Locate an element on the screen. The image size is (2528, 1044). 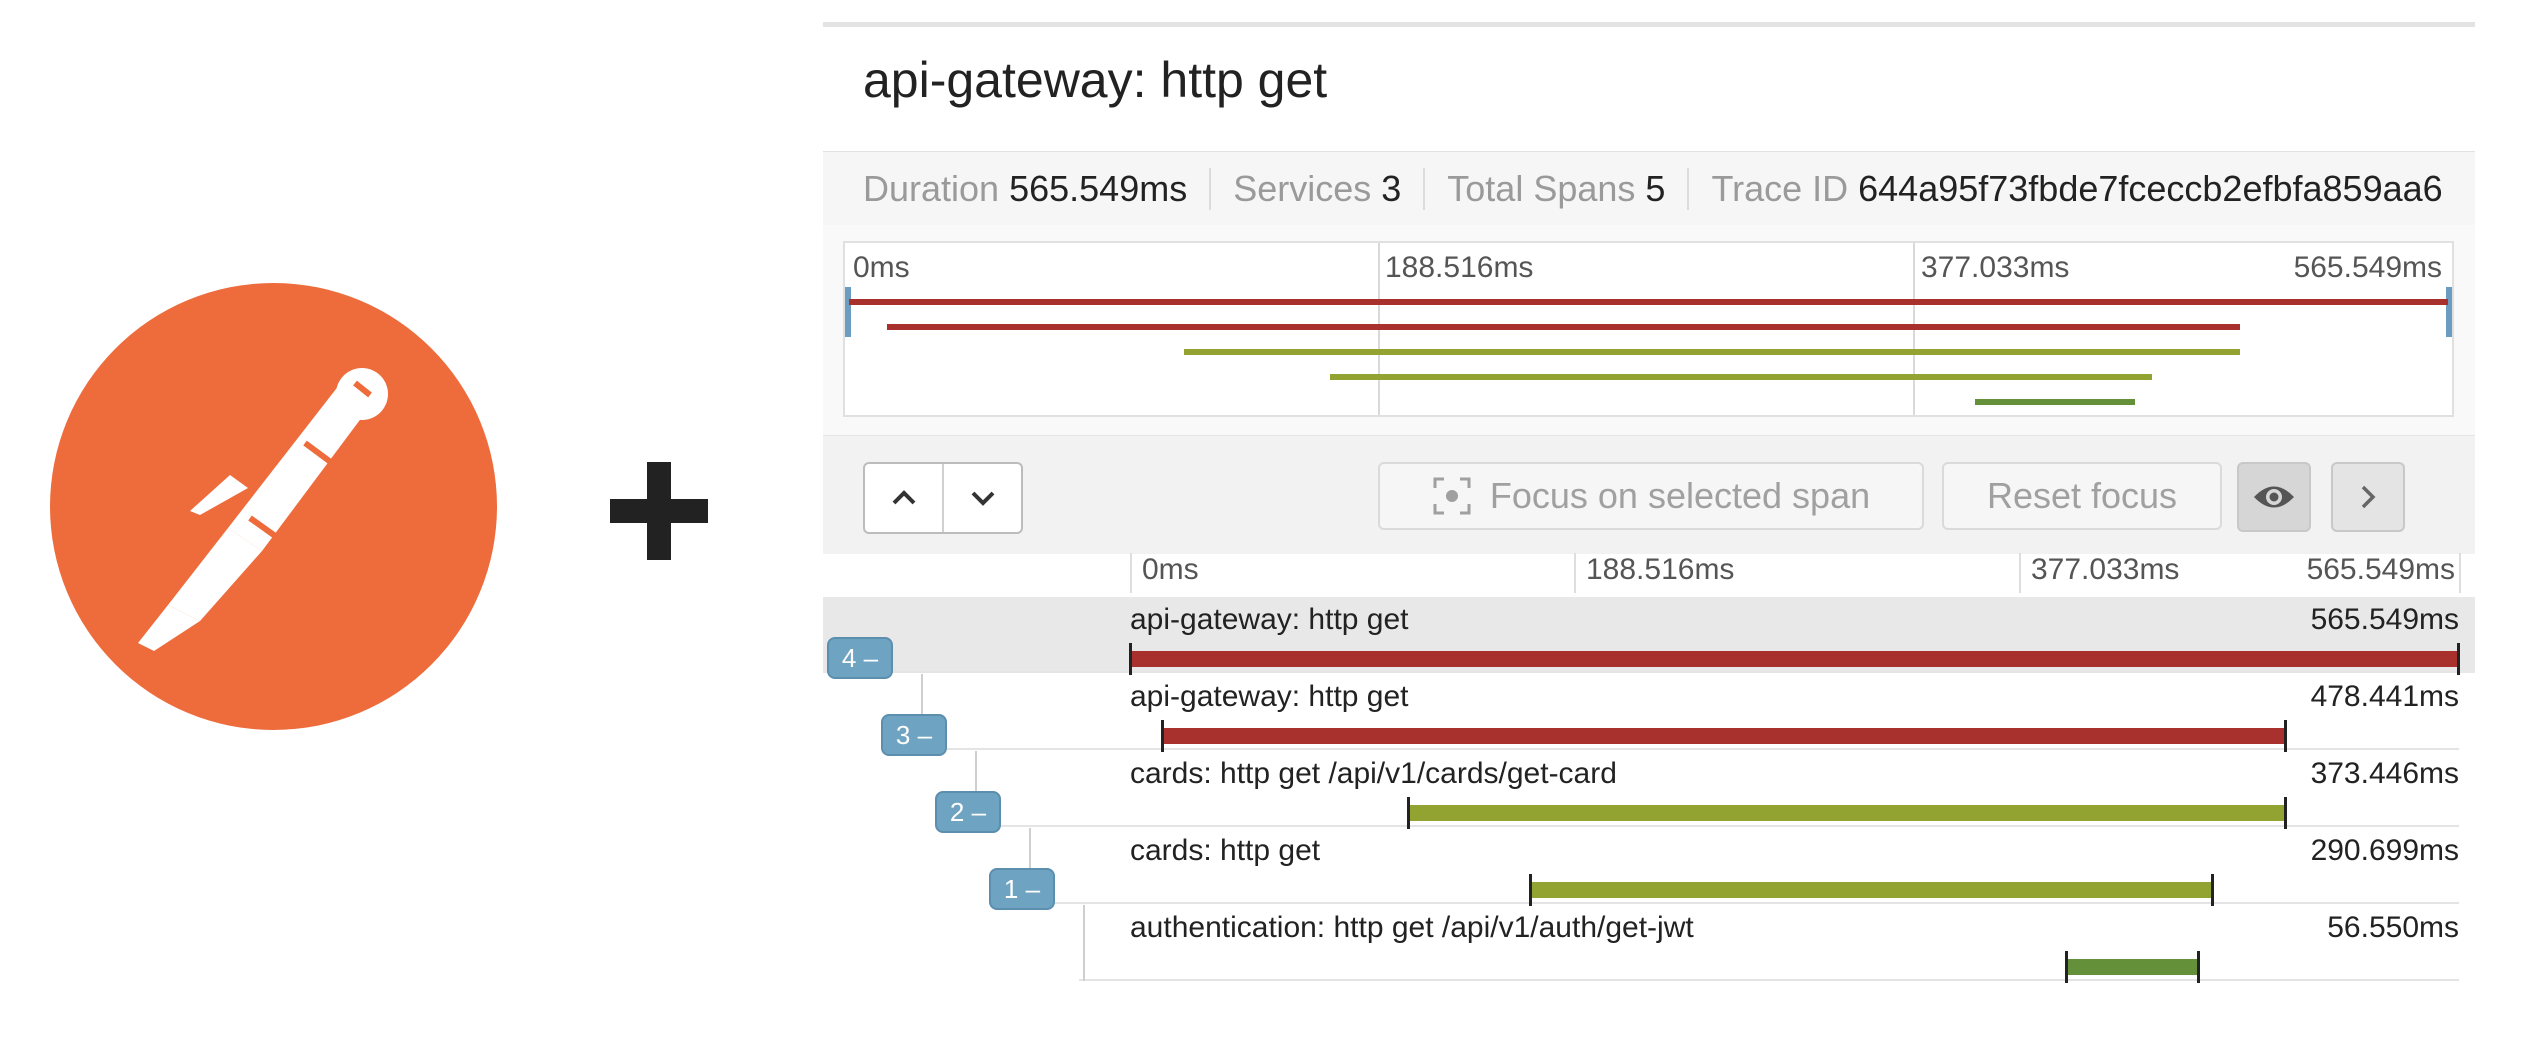
collapse-children-button: 1 – is located at coordinates (1022, 889).